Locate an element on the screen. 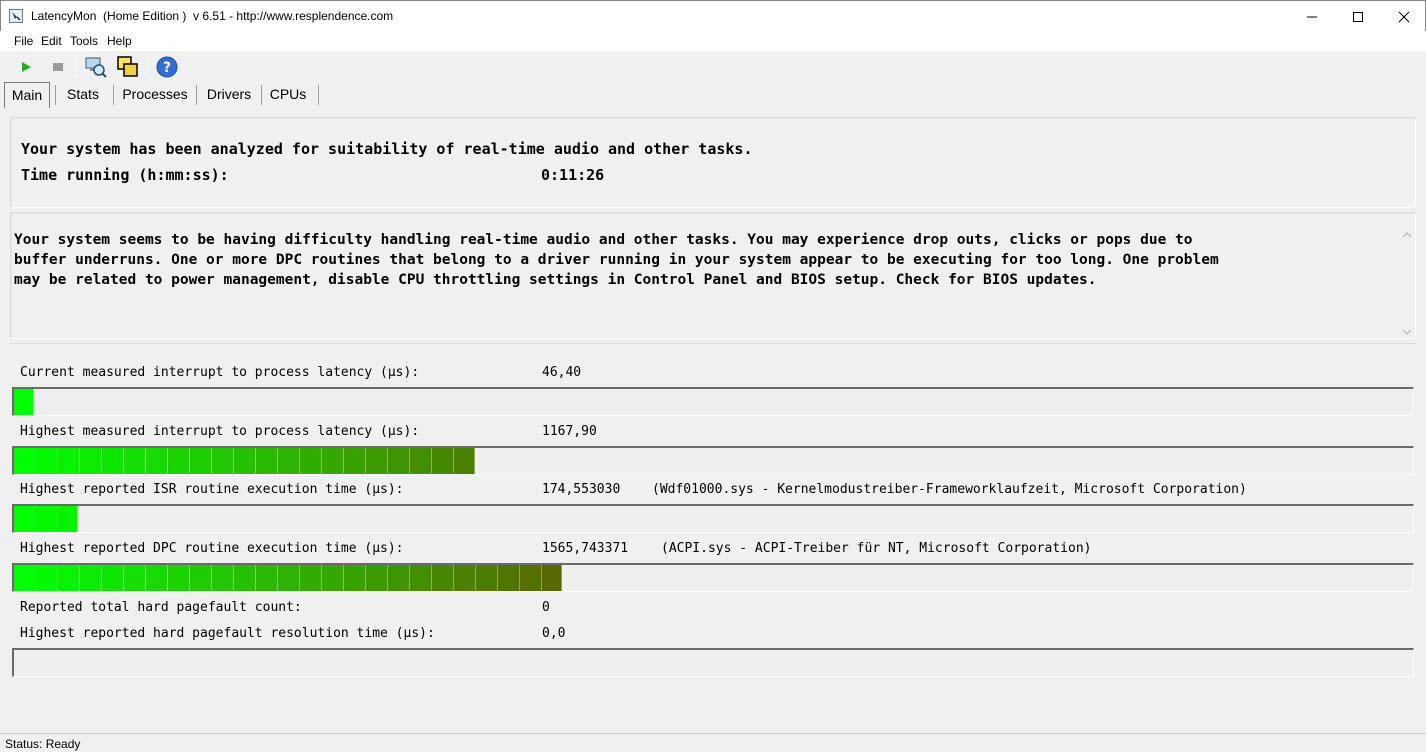 Image resolution: width=1426 pixels, height=752 pixels. tab-drivers-label: Drivers is located at coordinates (229, 94).